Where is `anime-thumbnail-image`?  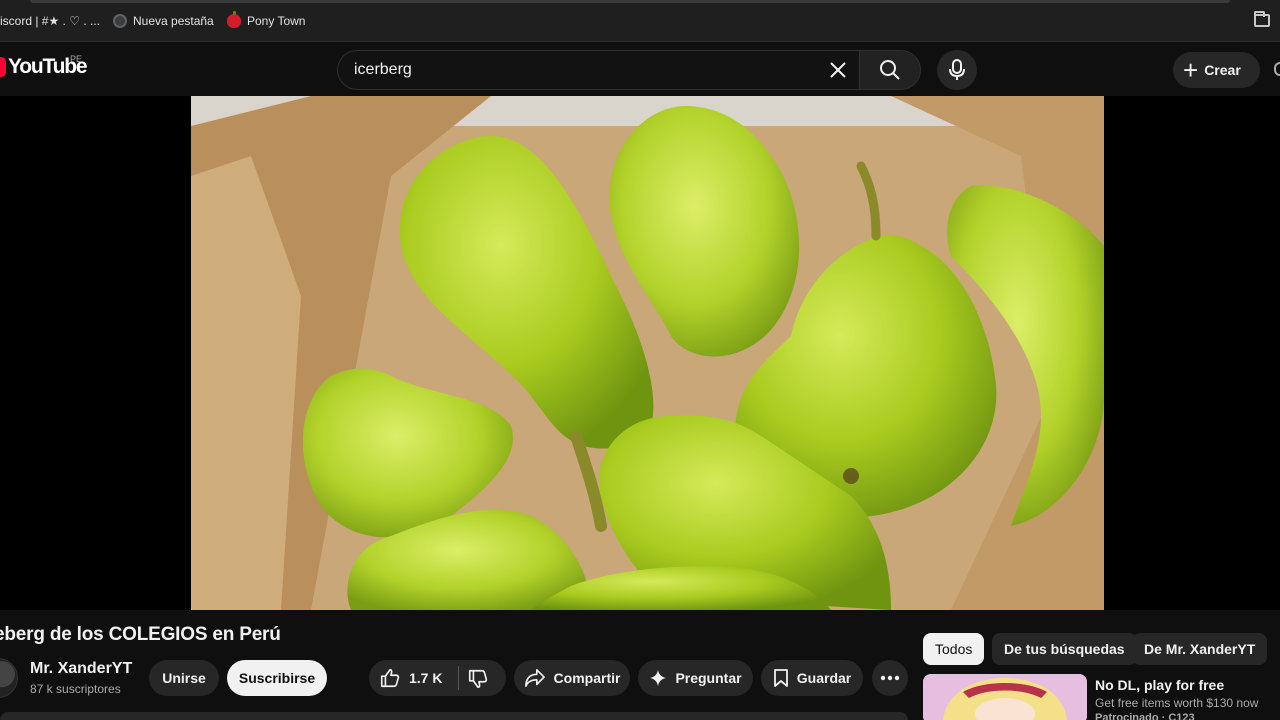
anime-thumbnail-image is located at coordinates (1005, 697).